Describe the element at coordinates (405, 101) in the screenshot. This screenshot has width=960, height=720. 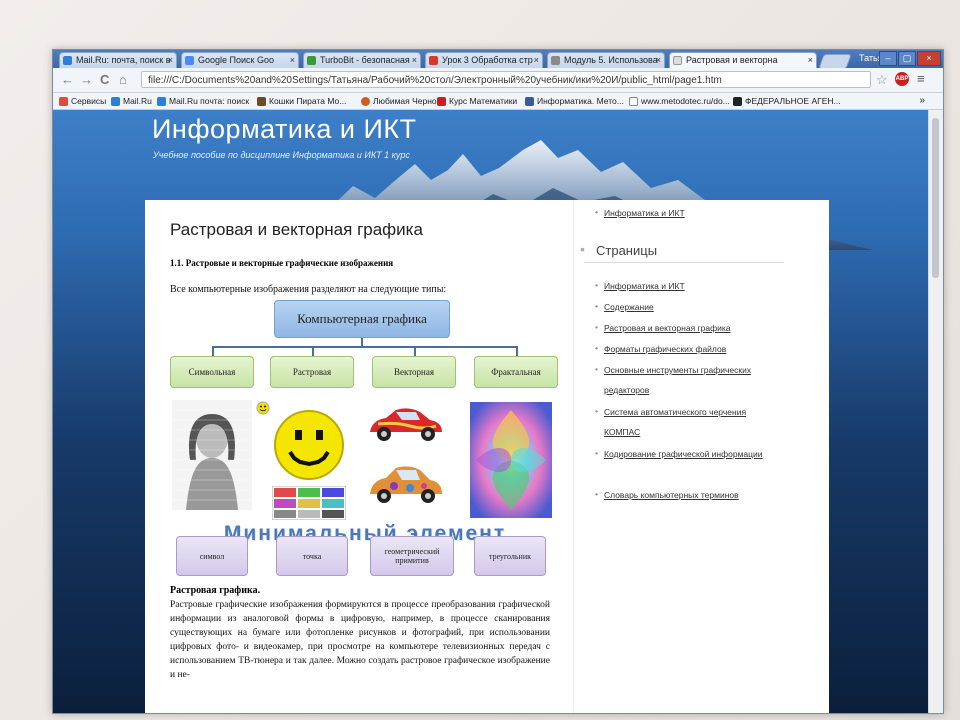
I see `bookmark-label: Любимая Черно` at that location.